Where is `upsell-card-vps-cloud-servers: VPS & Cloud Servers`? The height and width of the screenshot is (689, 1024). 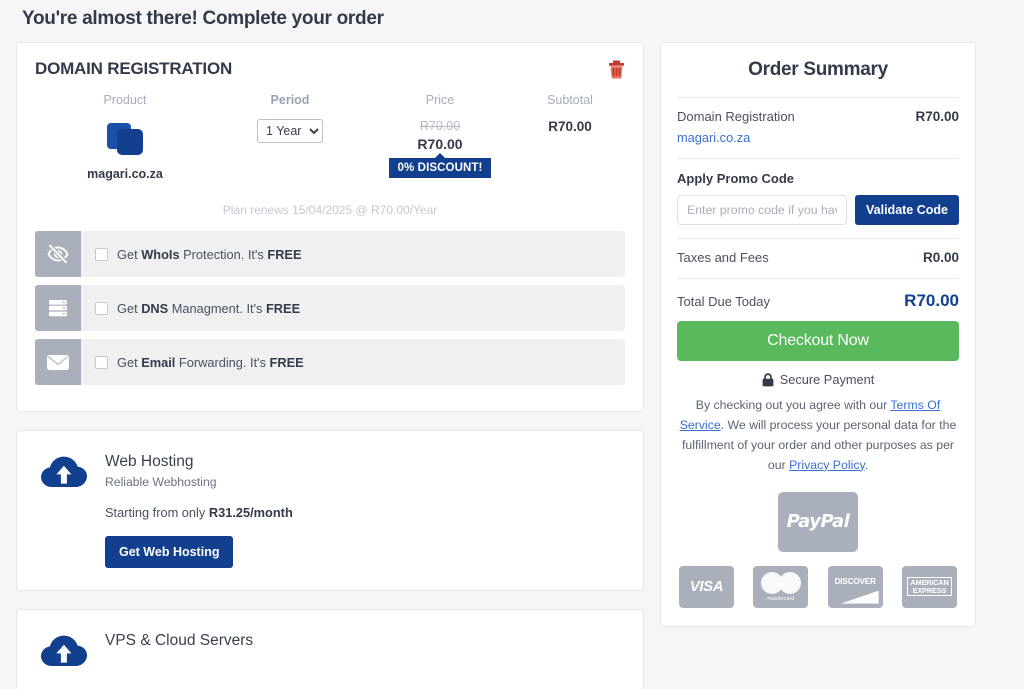 upsell-card-vps-cloud-servers: VPS & Cloud Servers is located at coordinates (330, 649).